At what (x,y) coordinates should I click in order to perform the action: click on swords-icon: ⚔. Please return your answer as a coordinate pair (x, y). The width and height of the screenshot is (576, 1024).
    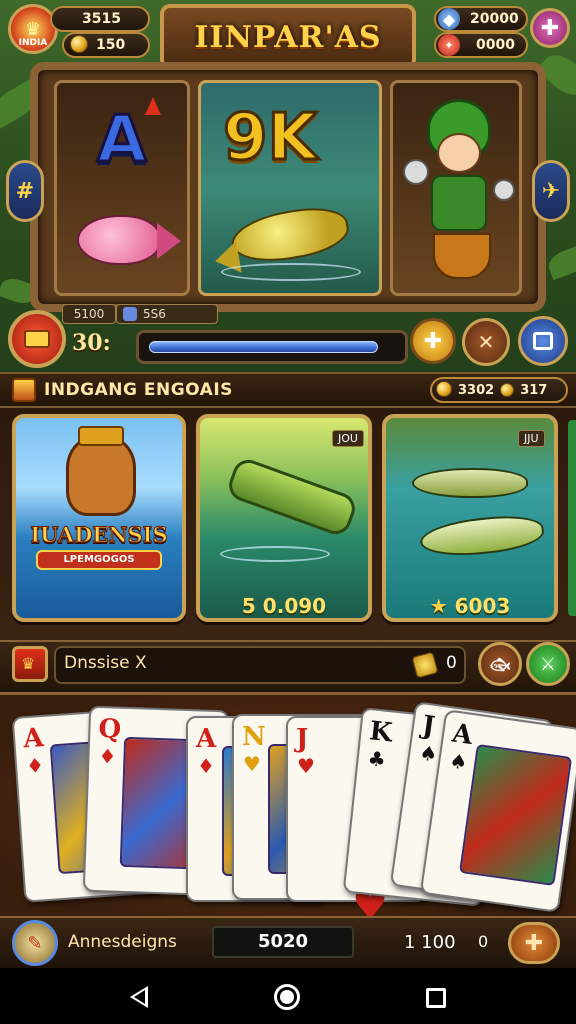
    Looking at the image, I should click on (548, 664).